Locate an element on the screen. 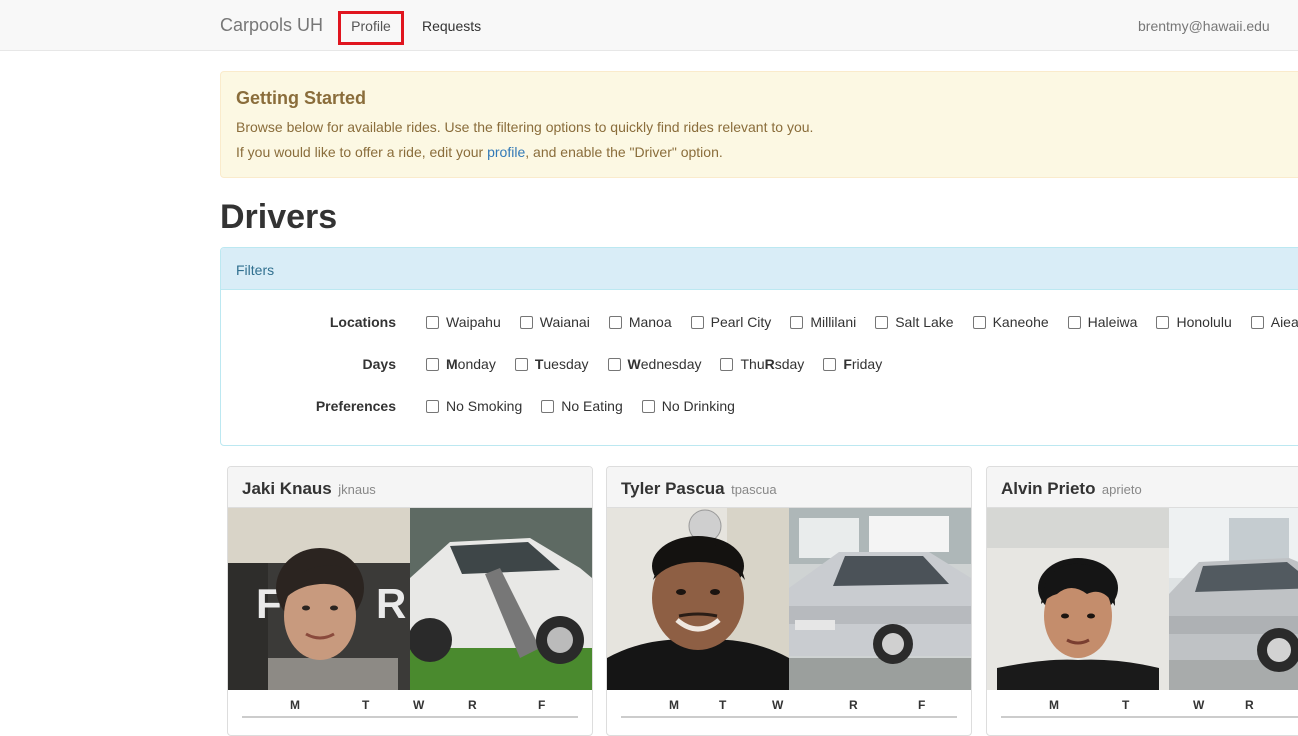  filter-option-location-pearl-city: Pearl City is located at coordinates (731, 322).